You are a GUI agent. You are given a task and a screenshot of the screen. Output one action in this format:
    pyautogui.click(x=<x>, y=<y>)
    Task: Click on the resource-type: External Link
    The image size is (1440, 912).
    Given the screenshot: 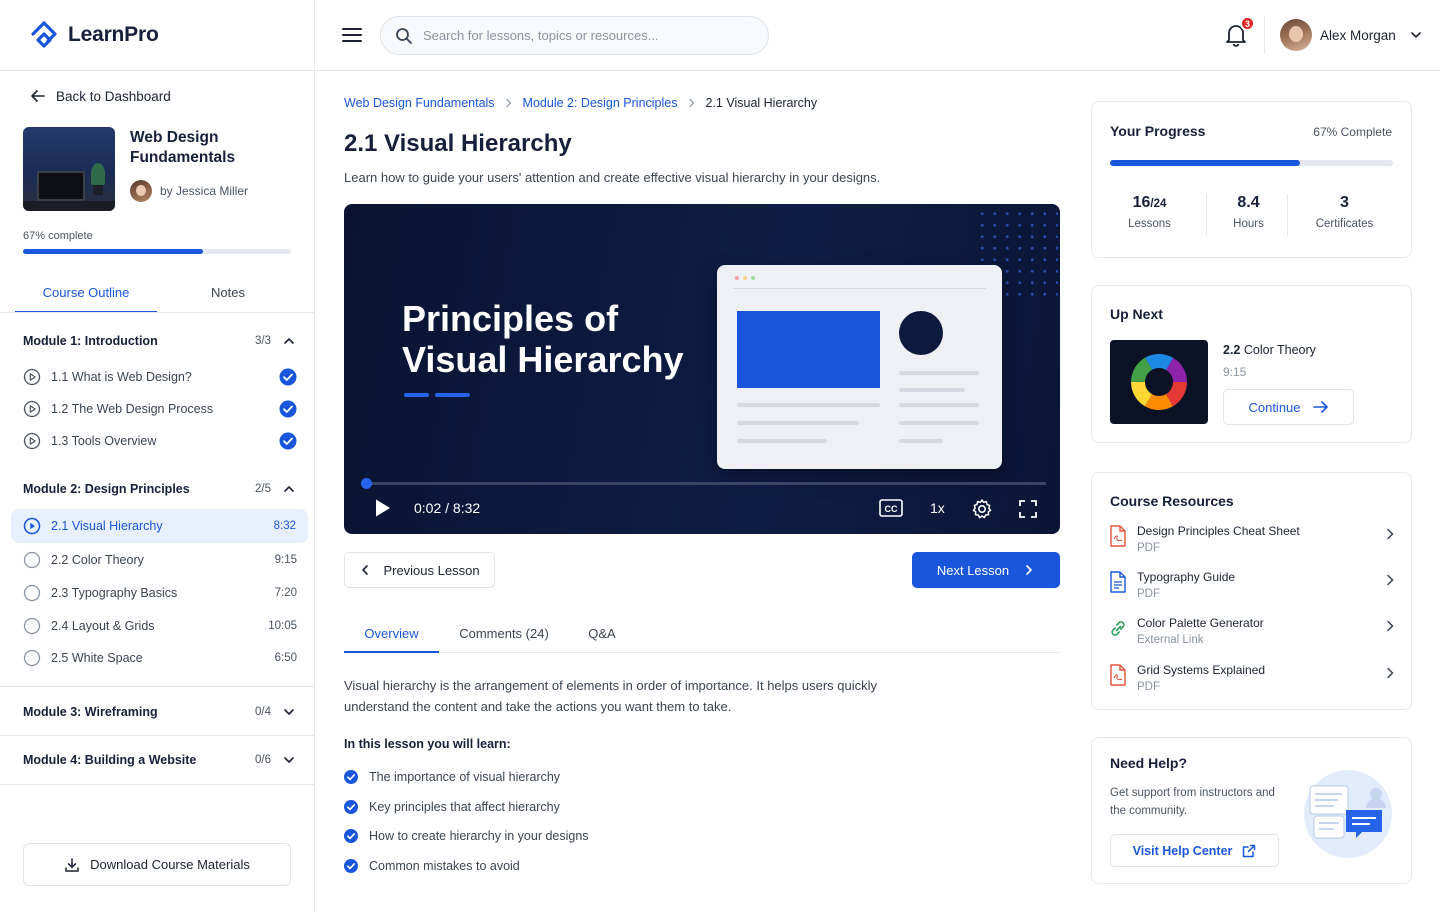 What is the action you would take?
    pyautogui.click(x=1170, y=640)
    